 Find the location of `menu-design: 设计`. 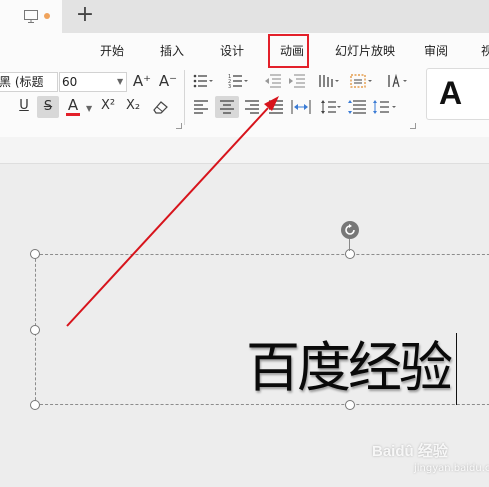

menu-design: 设计 is located at coordinates (232, 51).